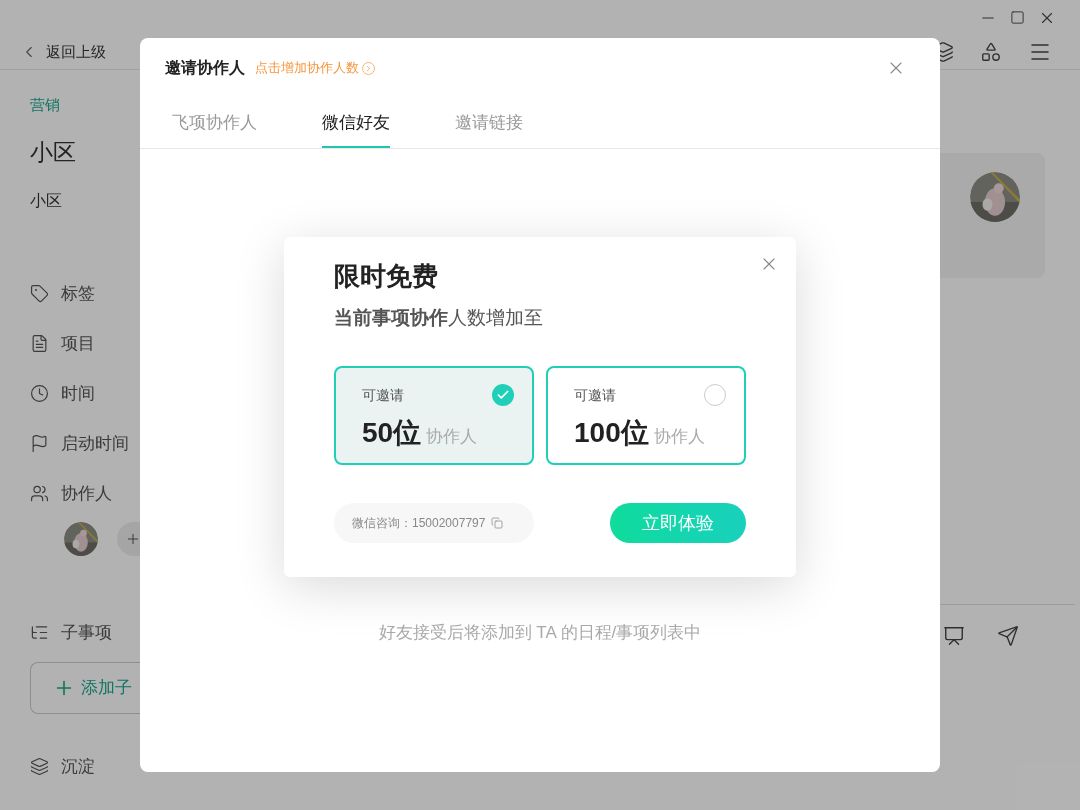  Describe the element at coordinates (205, 68) in the screenshot. I see `dialog-title: 邀请协作人` at that location.